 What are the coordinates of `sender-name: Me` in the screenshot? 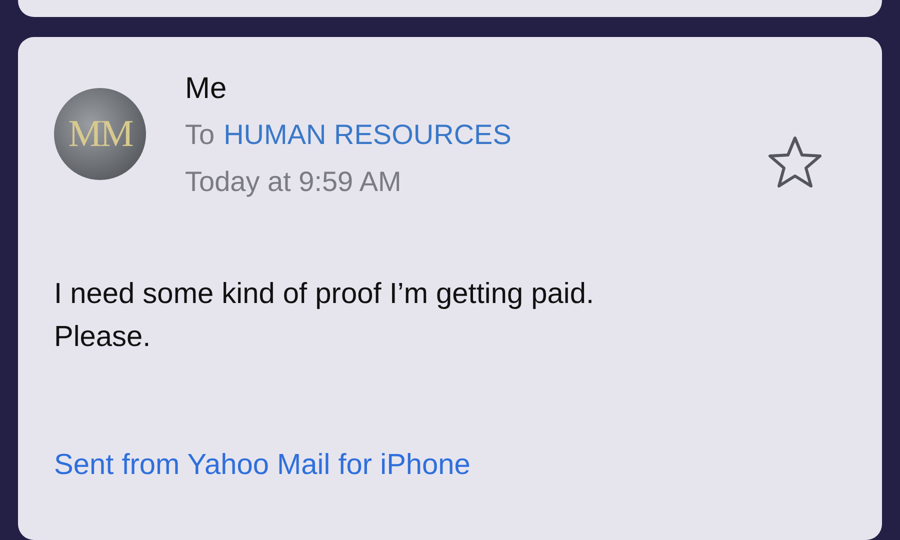 It's located at (206, 88).